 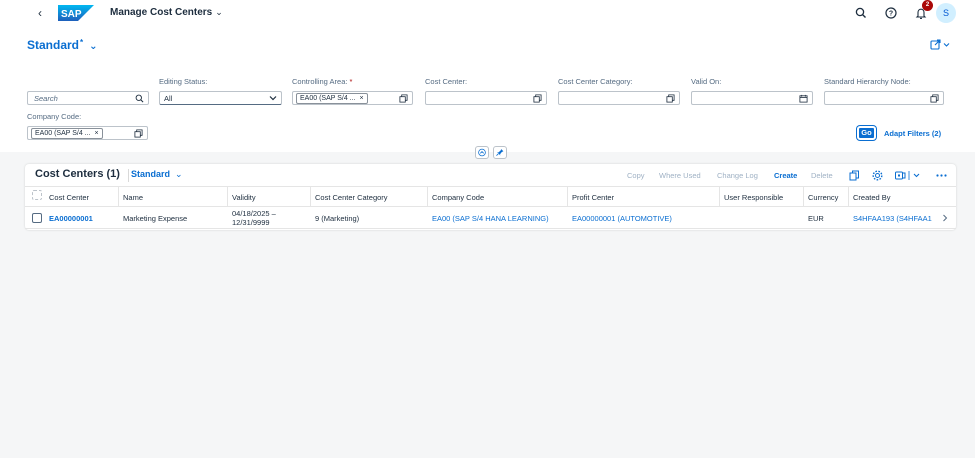 What do you see at coordinates (351, 81) in the screenshot?
I see `required-marker: *` at bounding box center [351, 81].